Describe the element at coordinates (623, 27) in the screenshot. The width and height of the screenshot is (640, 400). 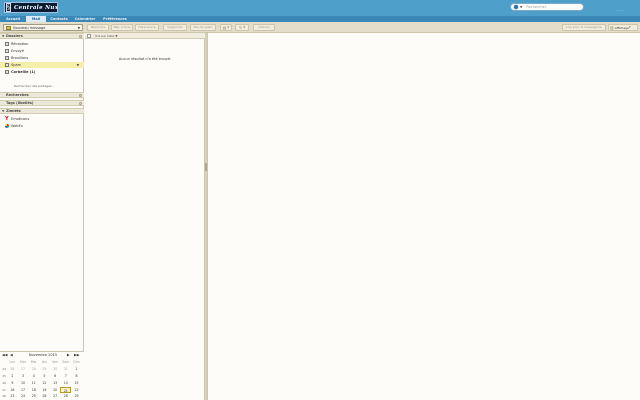
I see `reading-pane-button: ▥ Affichage ▼` at that location.